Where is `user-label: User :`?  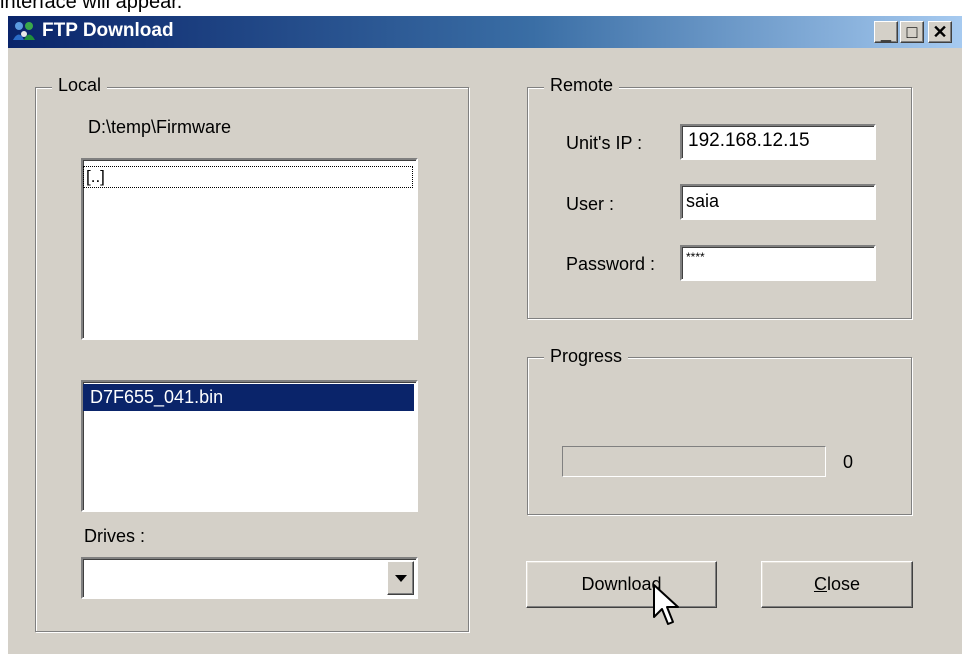 user-label: User : is located at coordinates (590, 204).